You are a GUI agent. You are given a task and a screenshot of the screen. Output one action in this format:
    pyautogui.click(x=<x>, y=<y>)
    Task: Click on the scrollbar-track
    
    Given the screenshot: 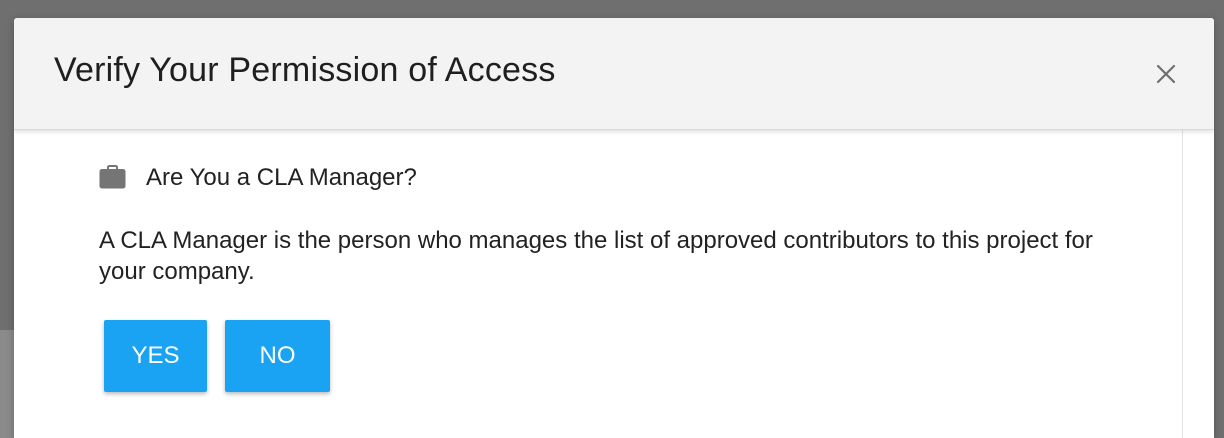 What is the action you would take?
    pyautogui.click(x=1182, y=284)
    